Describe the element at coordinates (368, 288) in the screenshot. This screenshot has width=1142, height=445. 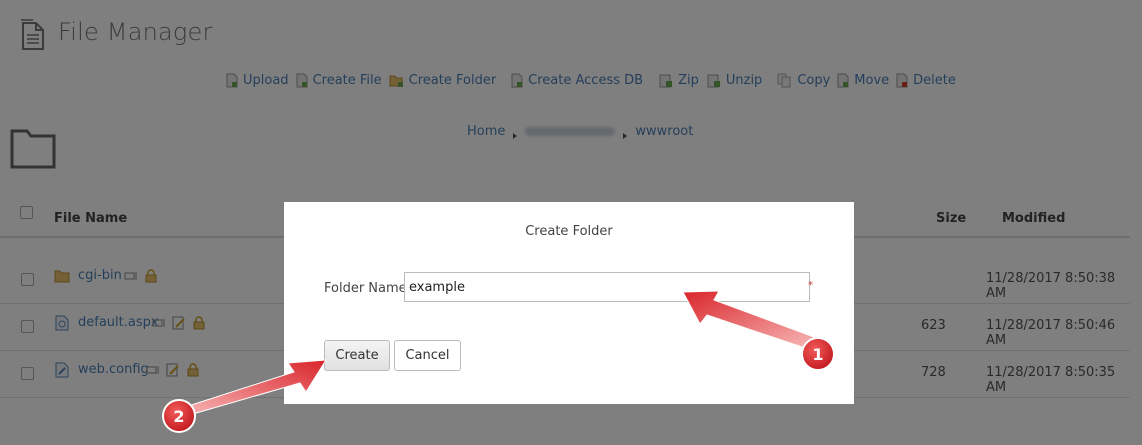
I see `folder-name-label: Folder Name:` at that location.